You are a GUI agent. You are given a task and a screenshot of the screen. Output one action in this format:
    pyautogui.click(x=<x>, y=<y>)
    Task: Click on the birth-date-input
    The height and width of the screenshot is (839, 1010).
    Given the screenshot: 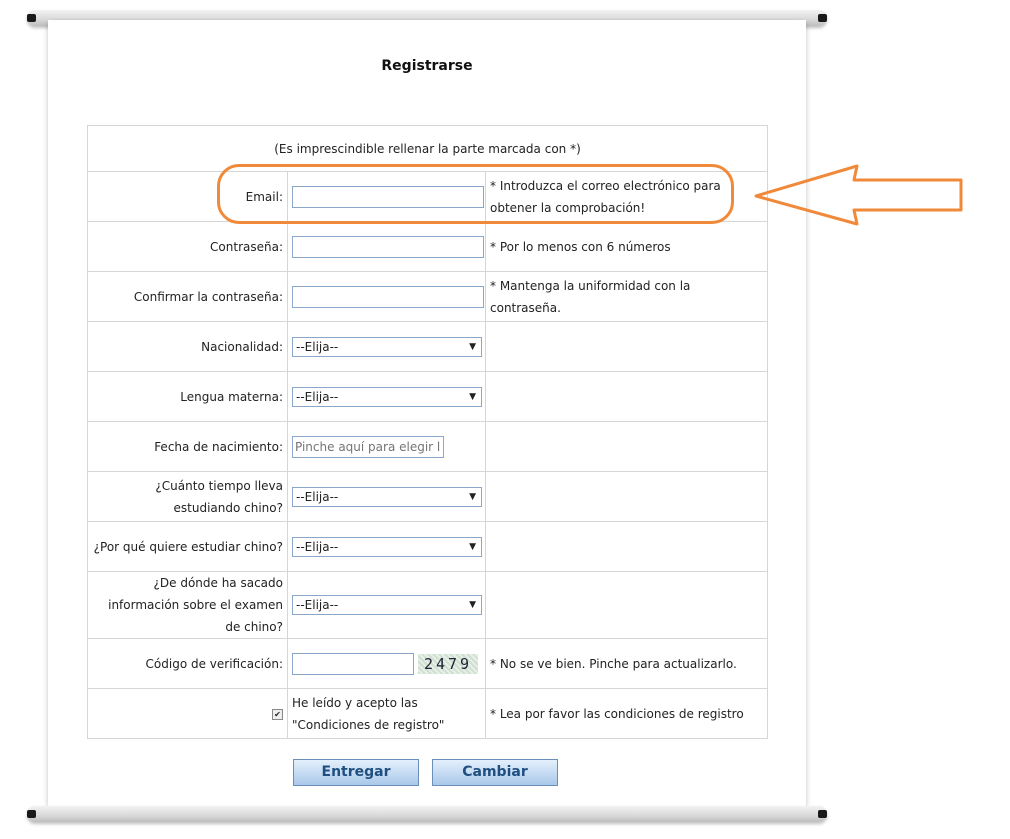 What is the action you would take?
    pyautogui.click(x=368, y=446)
    